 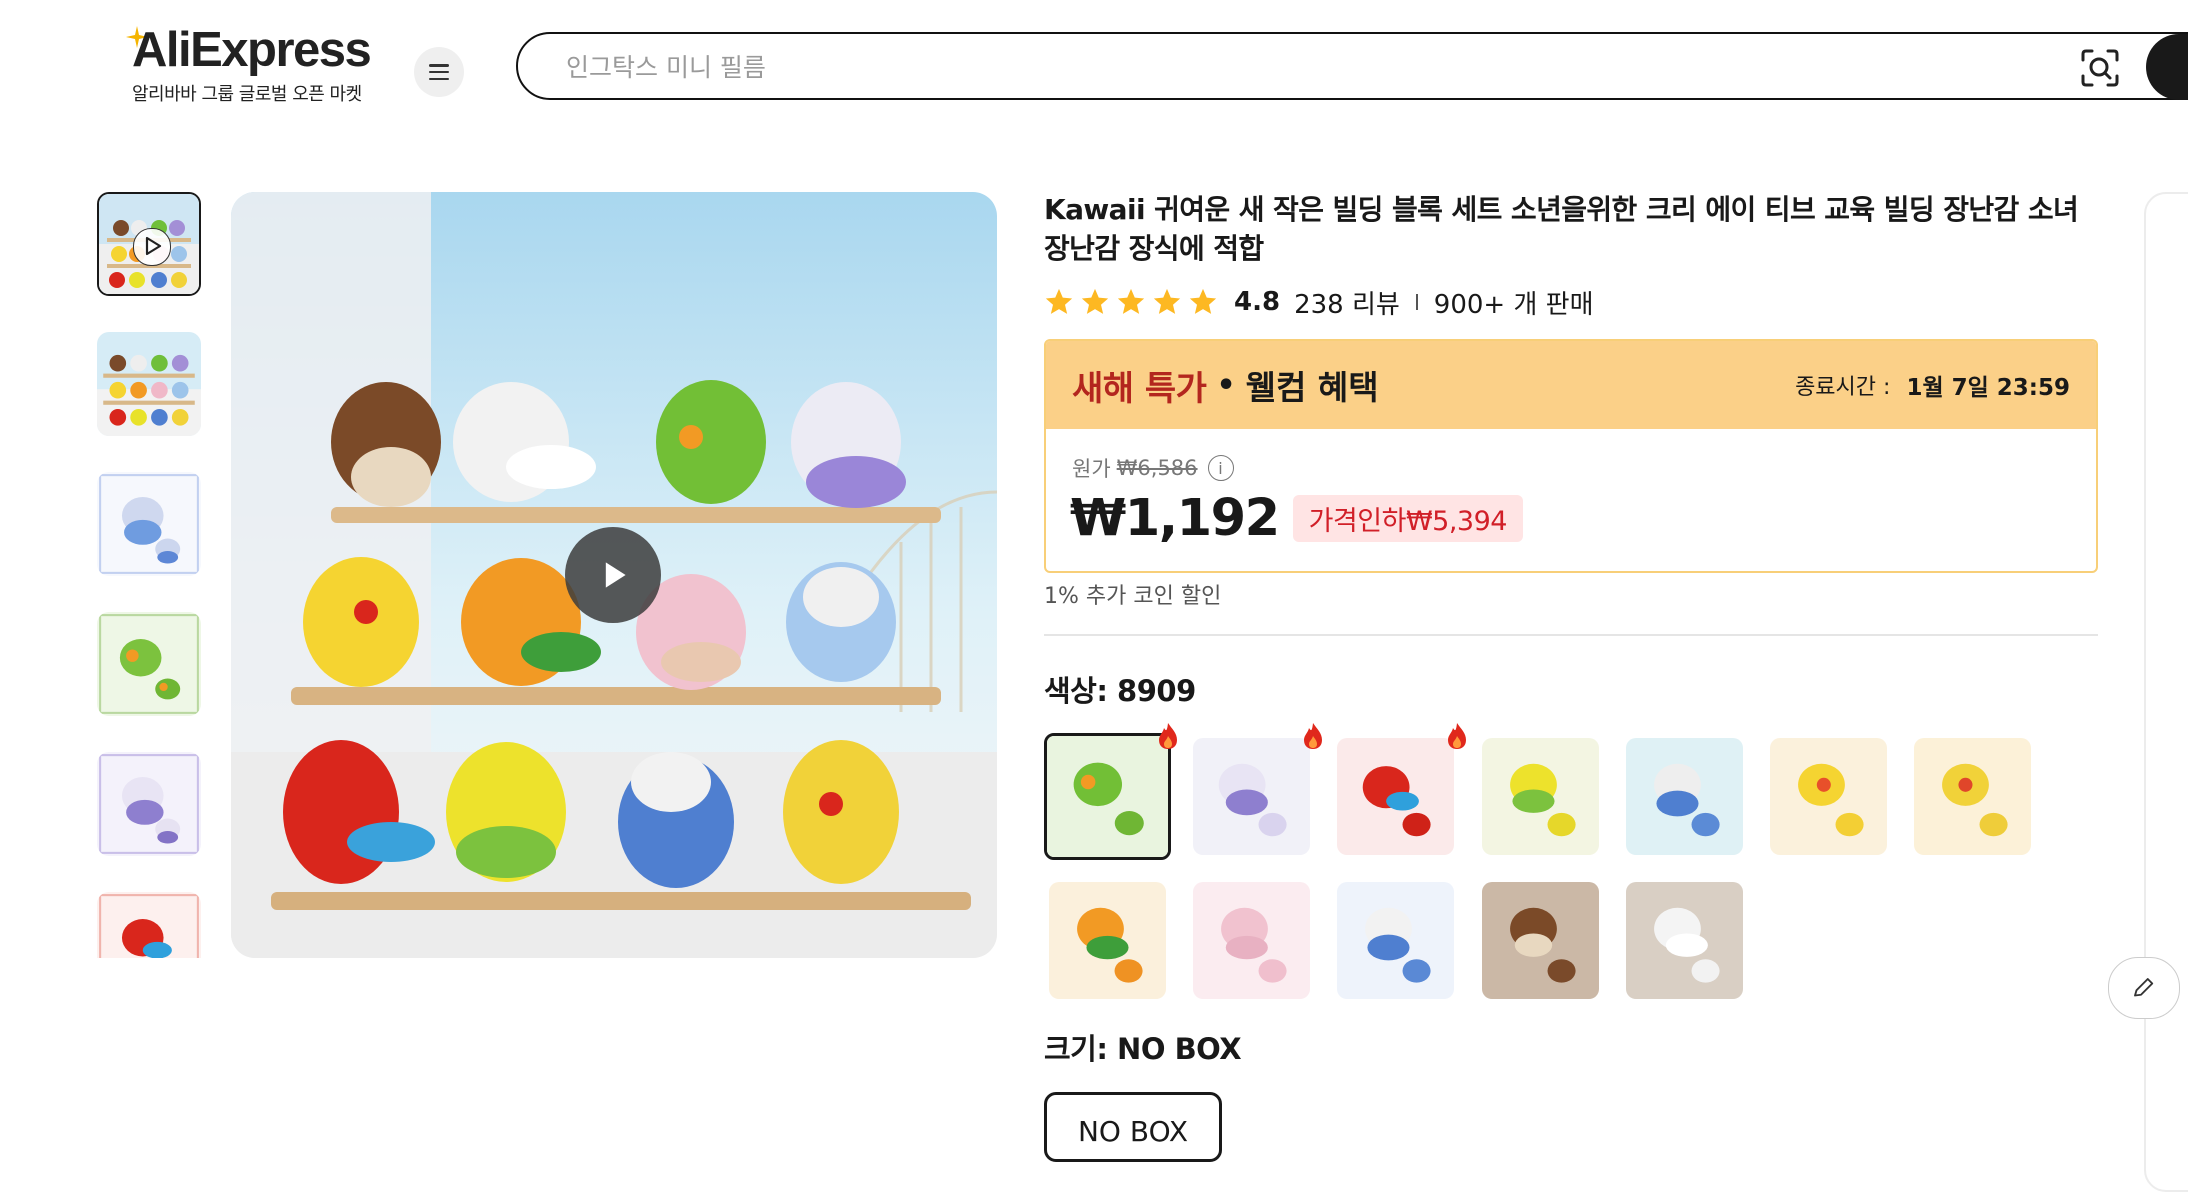 What do you see at coordinates (1843, 387) in the screenshot?
I see `promo-end-label: 종료시간 :` at bounding box center [1843, 387].